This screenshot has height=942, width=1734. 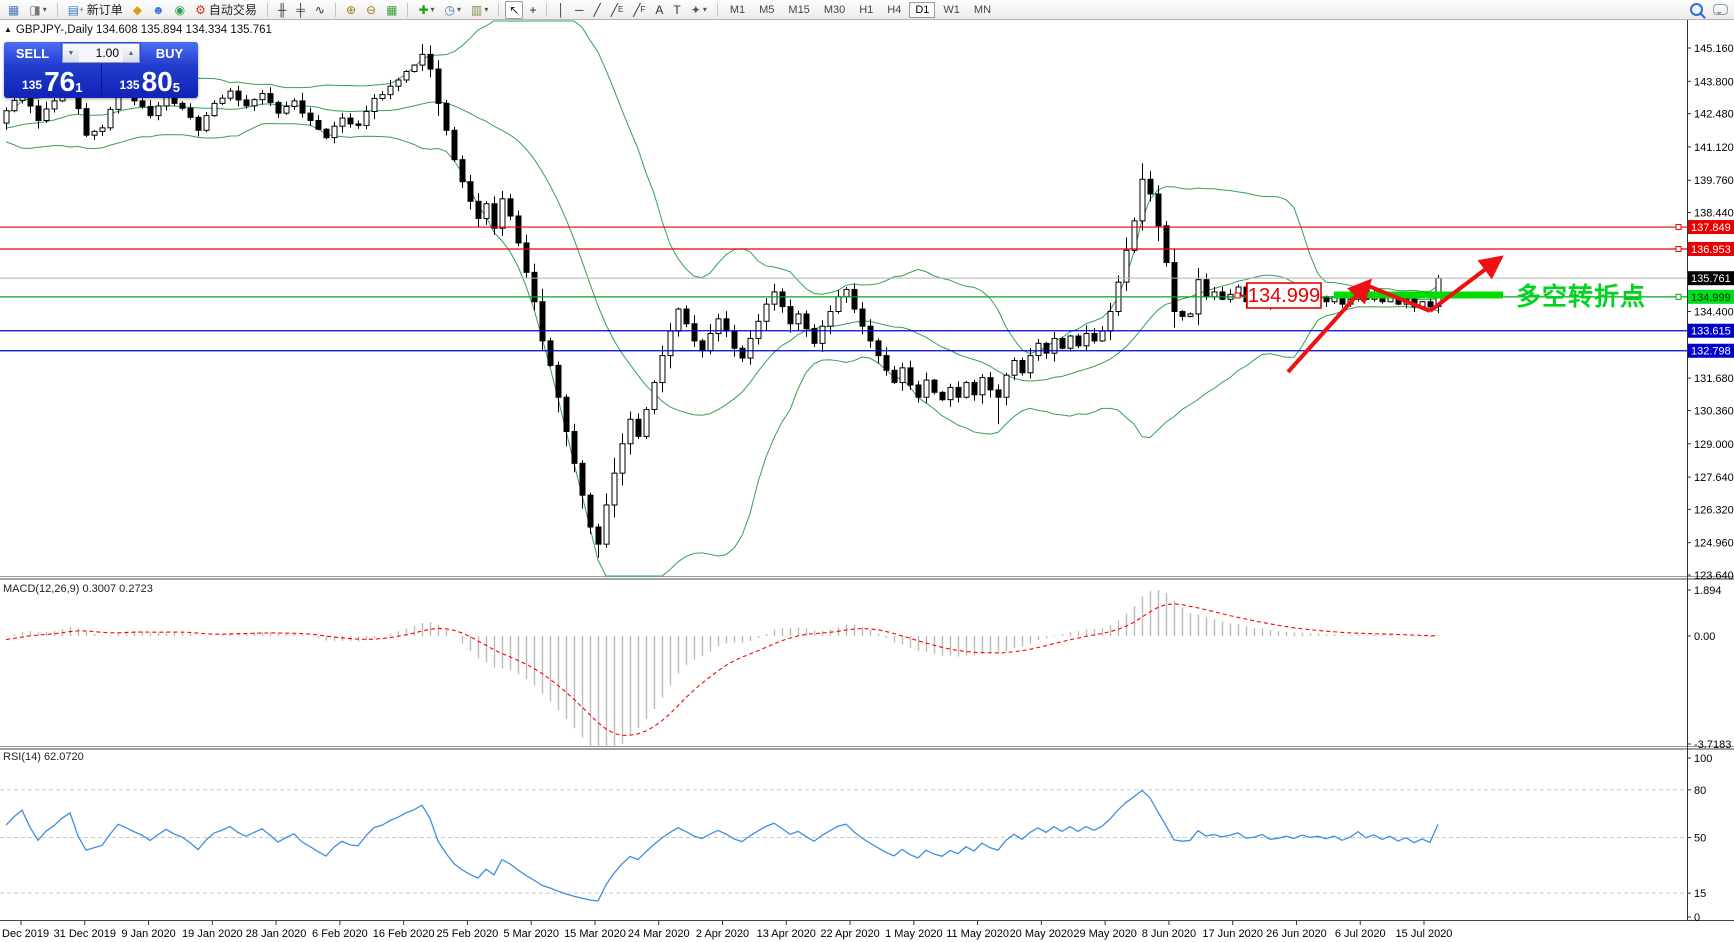 What do you see at coordinates (1714, 115) in the screenshot?
I see `price-tick-label: 142.480` at bounding box center [1714, 115].